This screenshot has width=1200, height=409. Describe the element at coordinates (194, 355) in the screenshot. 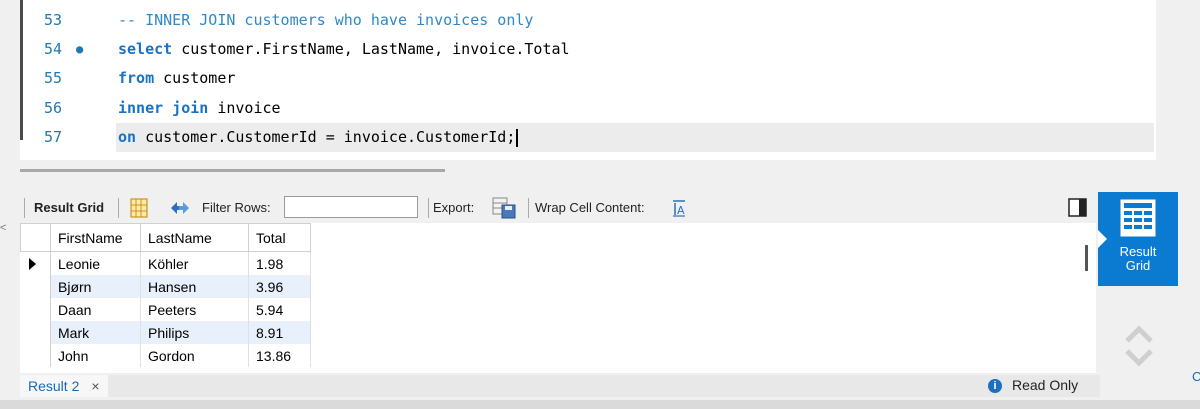

I see `cell-lastname: Gordon` at that location.